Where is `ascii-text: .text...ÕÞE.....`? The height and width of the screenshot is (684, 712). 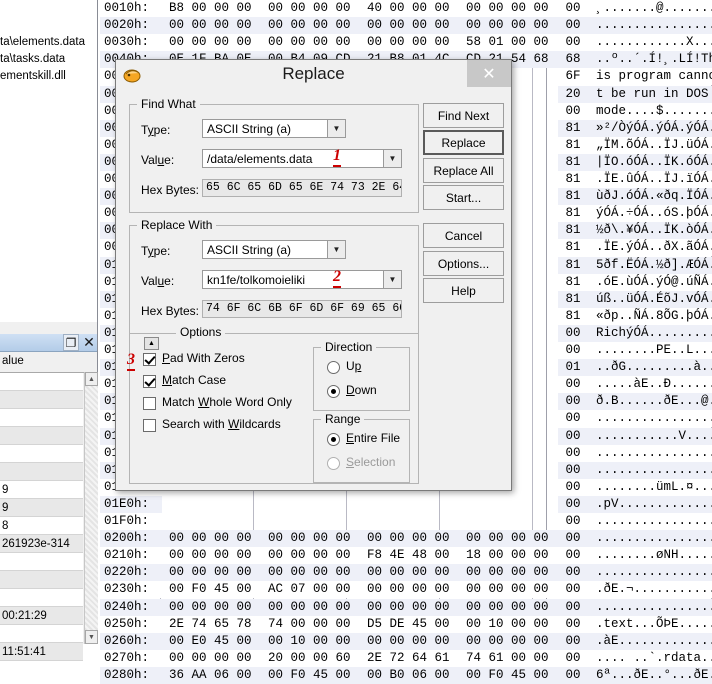
ascii-text: .text...ÕÞE..... is located at coordinates (650, 624).